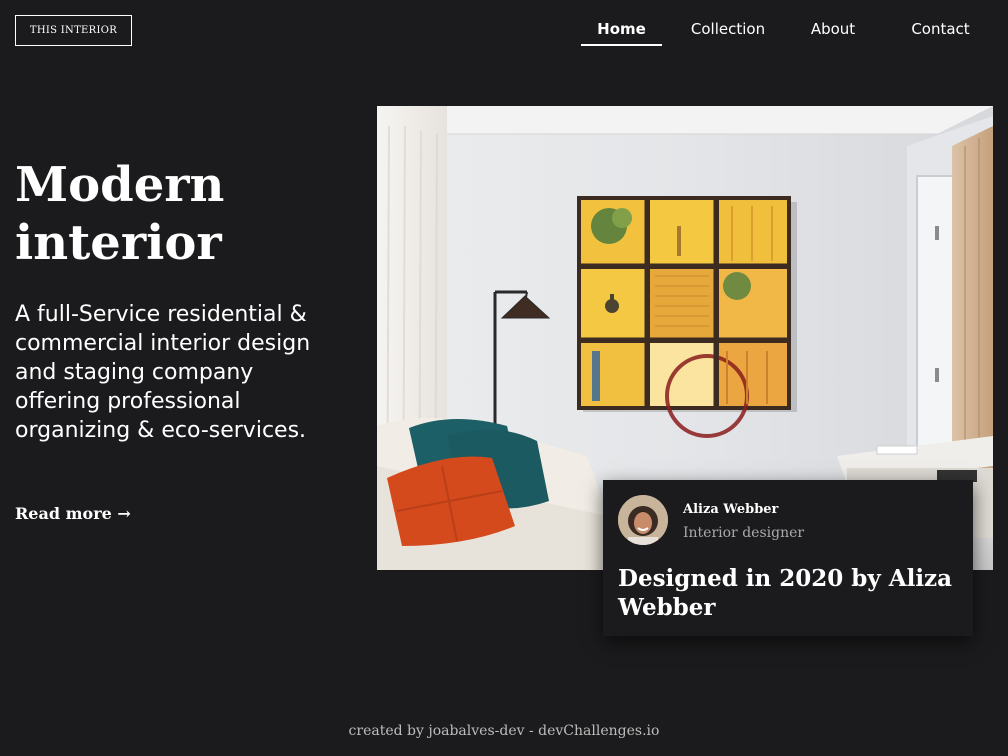  Describe the element at coordinates (940, 32) in the screenshot. I see `nav-contact: Contact` at that location.